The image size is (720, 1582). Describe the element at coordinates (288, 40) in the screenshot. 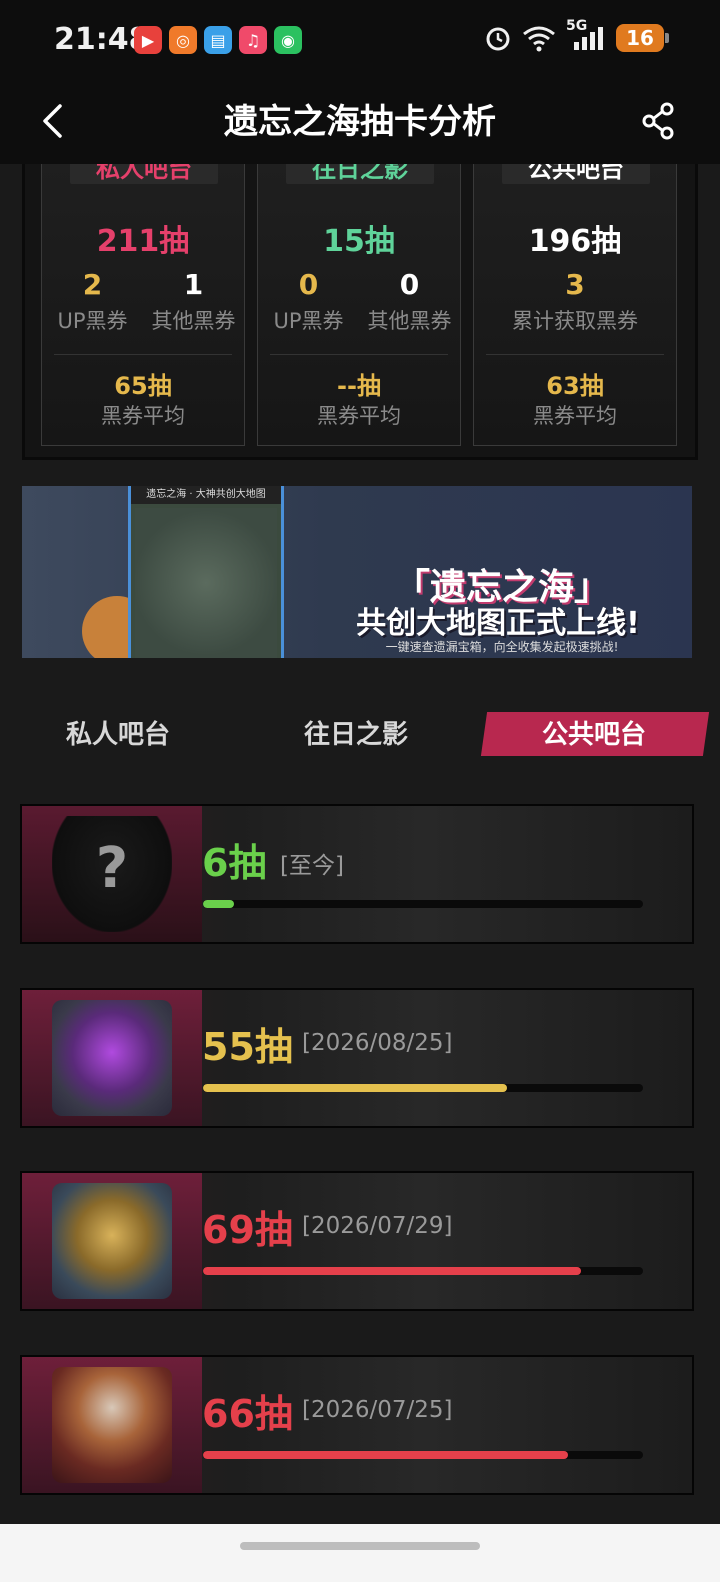

I see `wechat-app-icon: ◉` at that location.